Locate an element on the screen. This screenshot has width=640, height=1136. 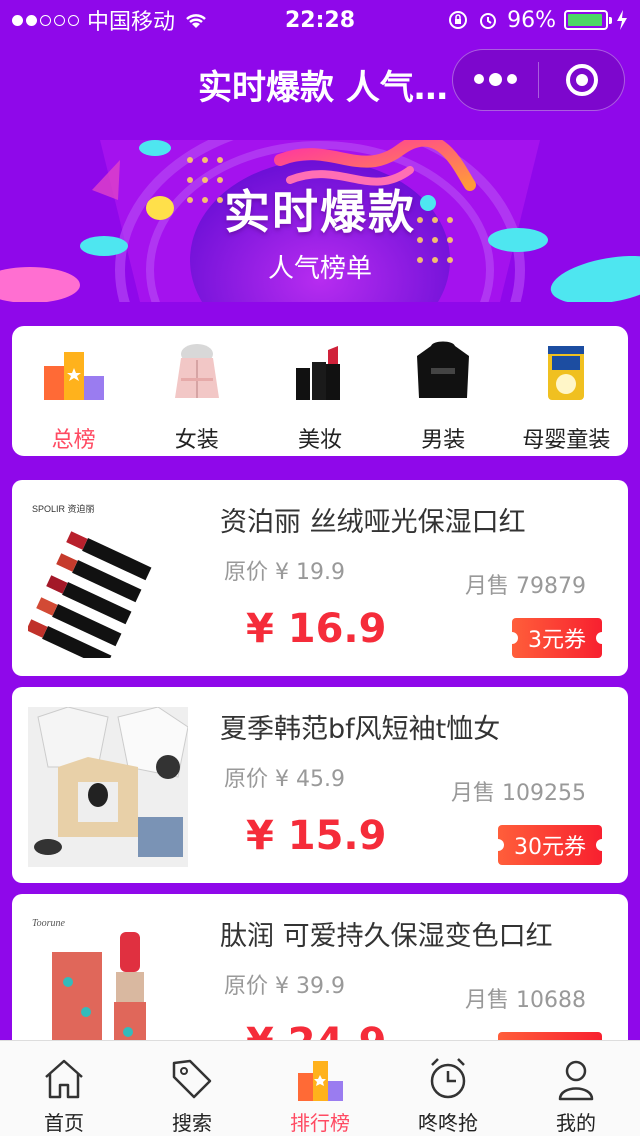
close-button is located at coordinates (581, 80).